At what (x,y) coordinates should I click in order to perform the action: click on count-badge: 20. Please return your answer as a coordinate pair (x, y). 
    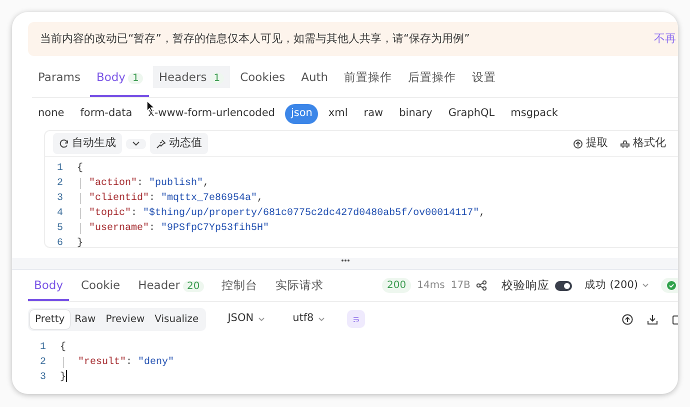
    Looking at the image, I should click on (193, 286).